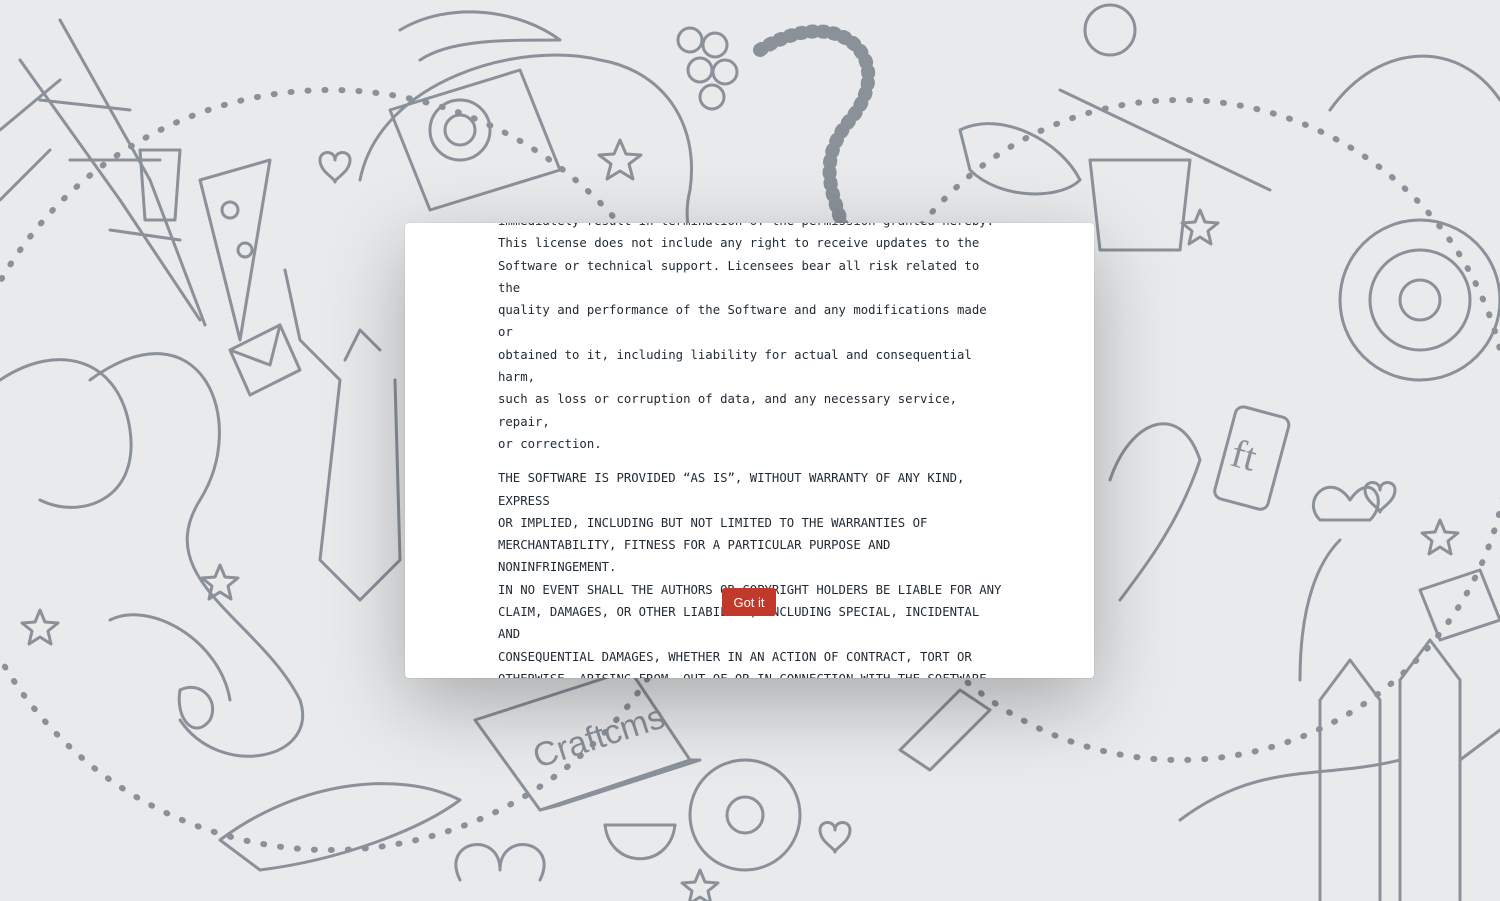 The height and width of the screenshot is (901, 1500). What do you see at coordinates (1165, 127) in the screenshot?
I see `butter-churn-icon` at bounding box center [1165, 127].